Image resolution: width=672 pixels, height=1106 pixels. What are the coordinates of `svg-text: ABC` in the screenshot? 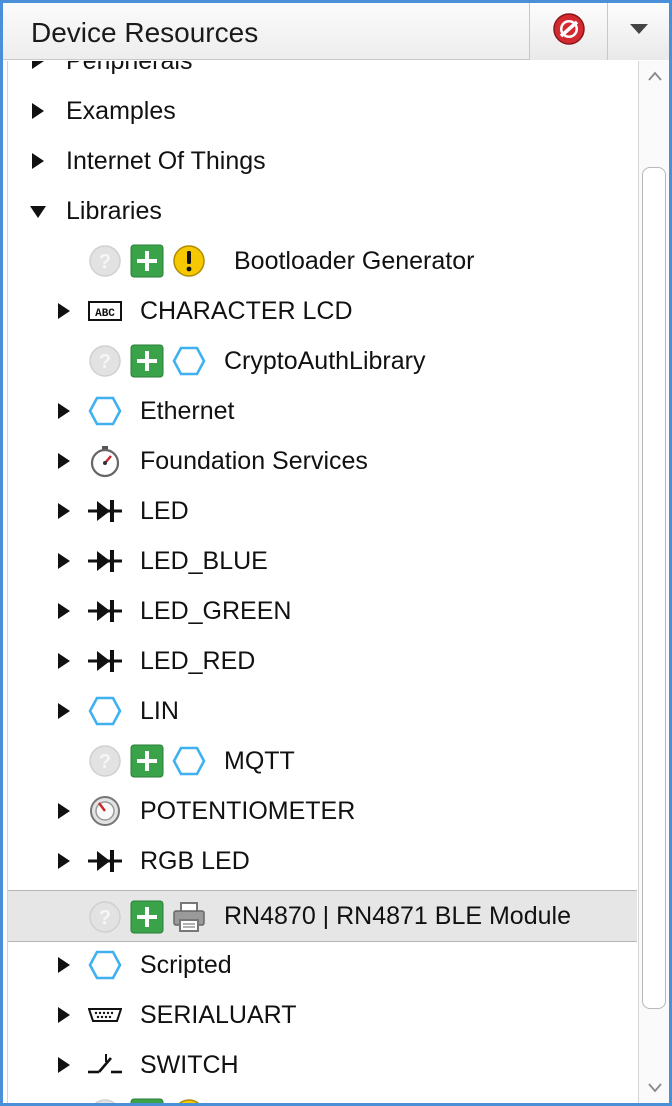 It's located at (105, 314).